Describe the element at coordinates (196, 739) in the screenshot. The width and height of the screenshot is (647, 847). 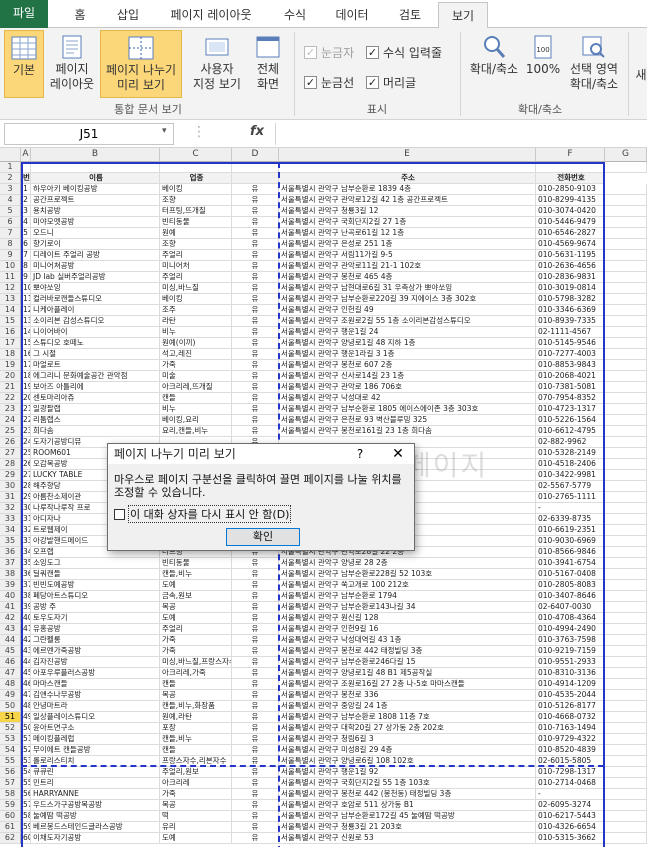
I see `table-cell: 캔들,비누` at that location.